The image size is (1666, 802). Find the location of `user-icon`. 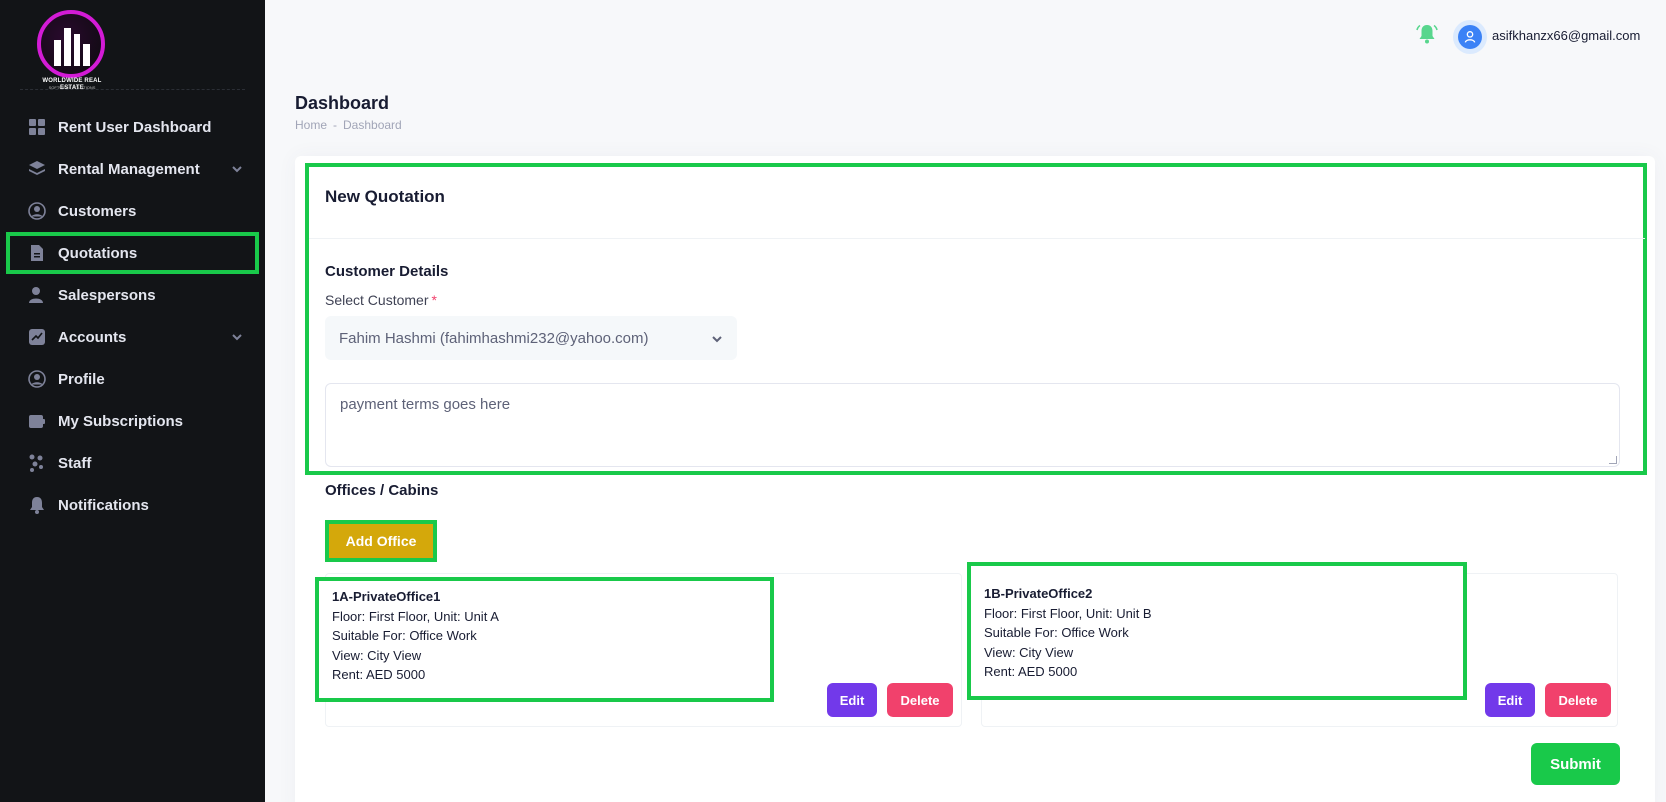

user-icon is located at coordinates (1470, 37).